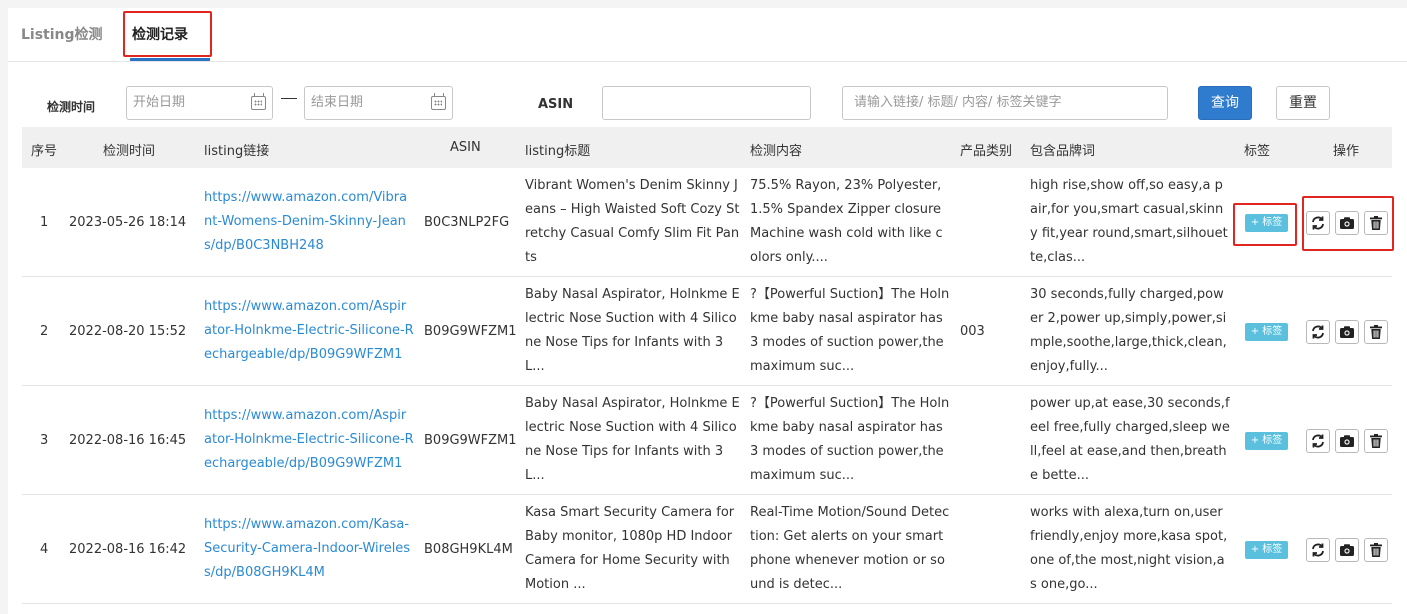 The width and height of the screenshot is (1407, 614). What do you see at coordinates (71, 107) in the screenshot?
I see `time-label: 检测时间` at bounding box center [71, 107].